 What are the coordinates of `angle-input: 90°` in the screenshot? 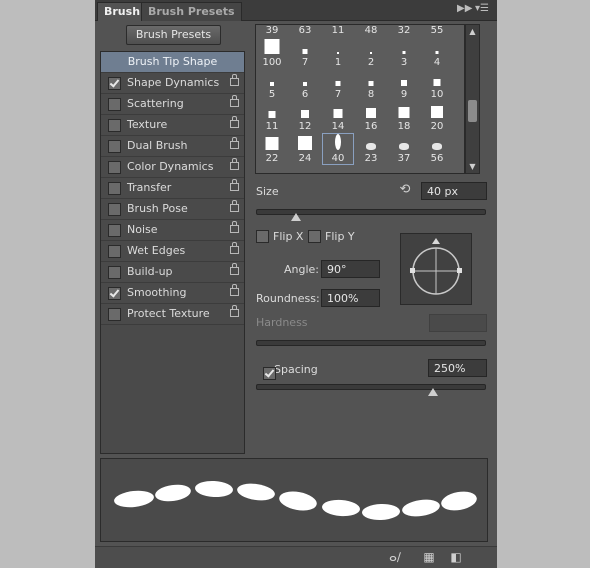 It's located at (350, 269).